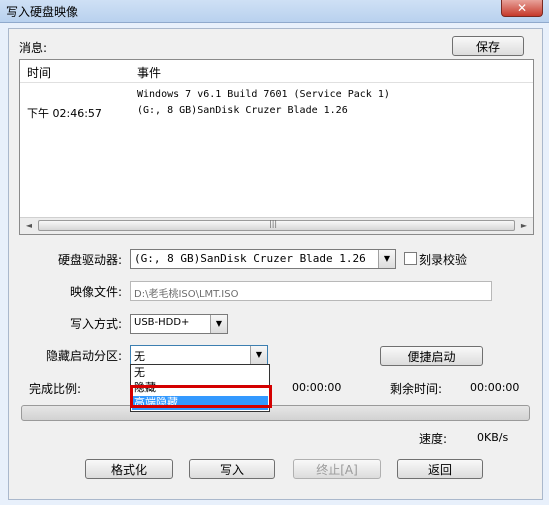 The height and width of the screenshot is (505, 549). What do you see at coordinates (139, 356) in the screenshot?
I see `hide-partition-value: 无` at bounding box center [139, 356].